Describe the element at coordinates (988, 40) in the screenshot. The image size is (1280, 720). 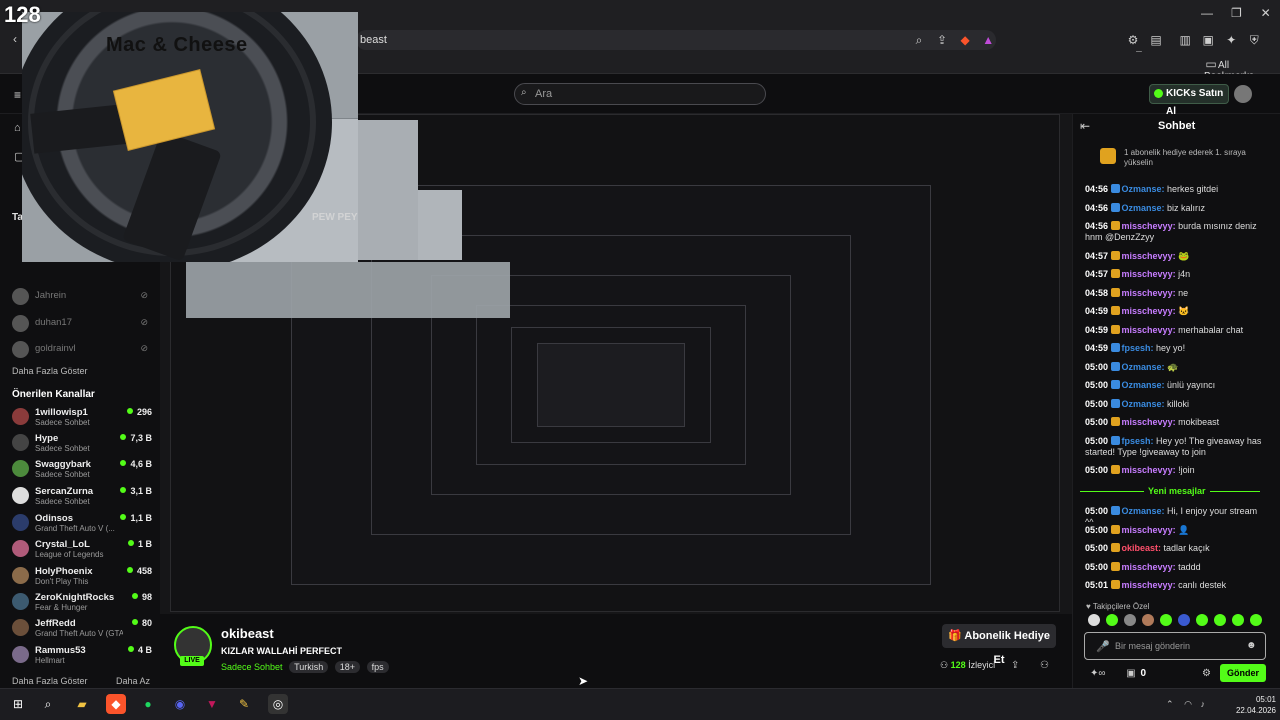
I see `rewards-icon: ▲` at that location.